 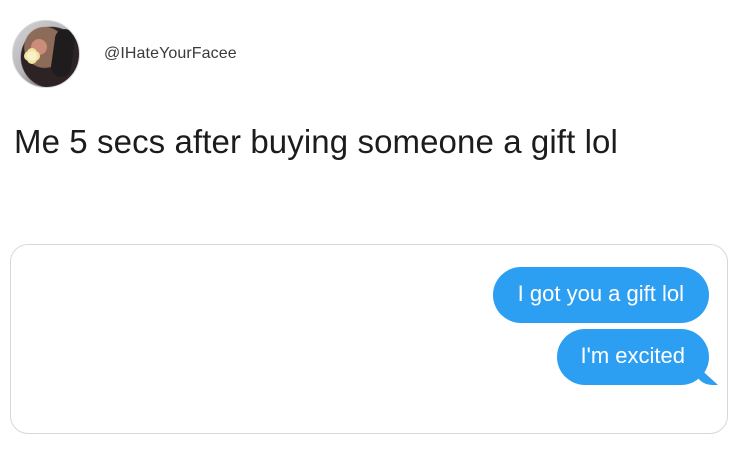 I want to click on post-header: @IHateYourFacee, so click(x=124, y=54).